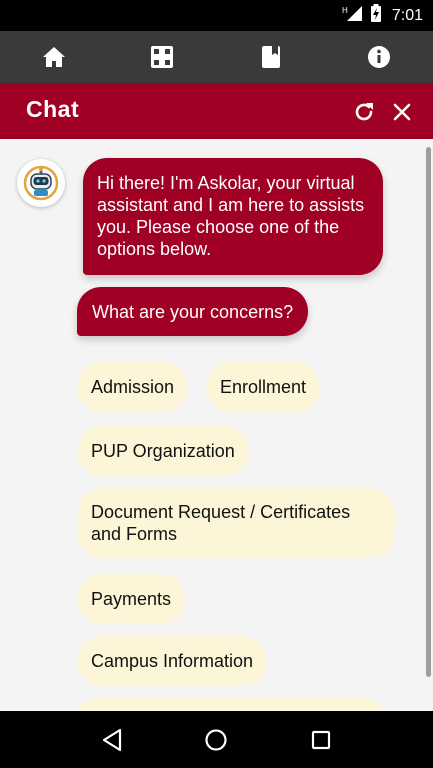 The height and width of the screenshot is (768, 433). I want to click on nav-home-button, so click(54, 57).